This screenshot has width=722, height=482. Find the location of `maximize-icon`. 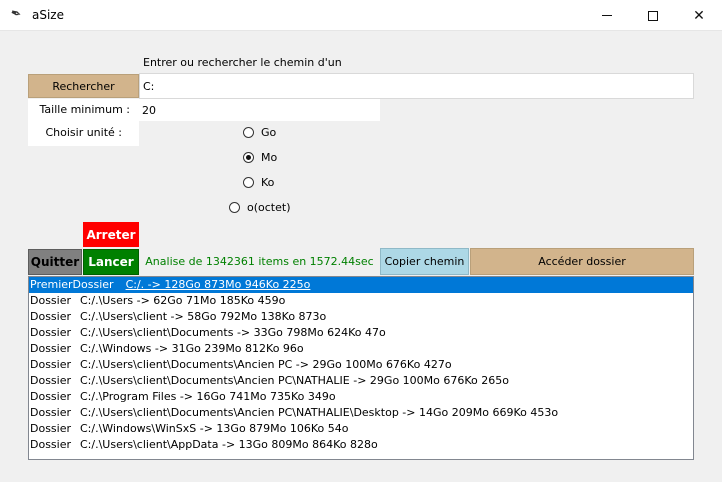

maximize-icon is located at coordinates (653, 15).